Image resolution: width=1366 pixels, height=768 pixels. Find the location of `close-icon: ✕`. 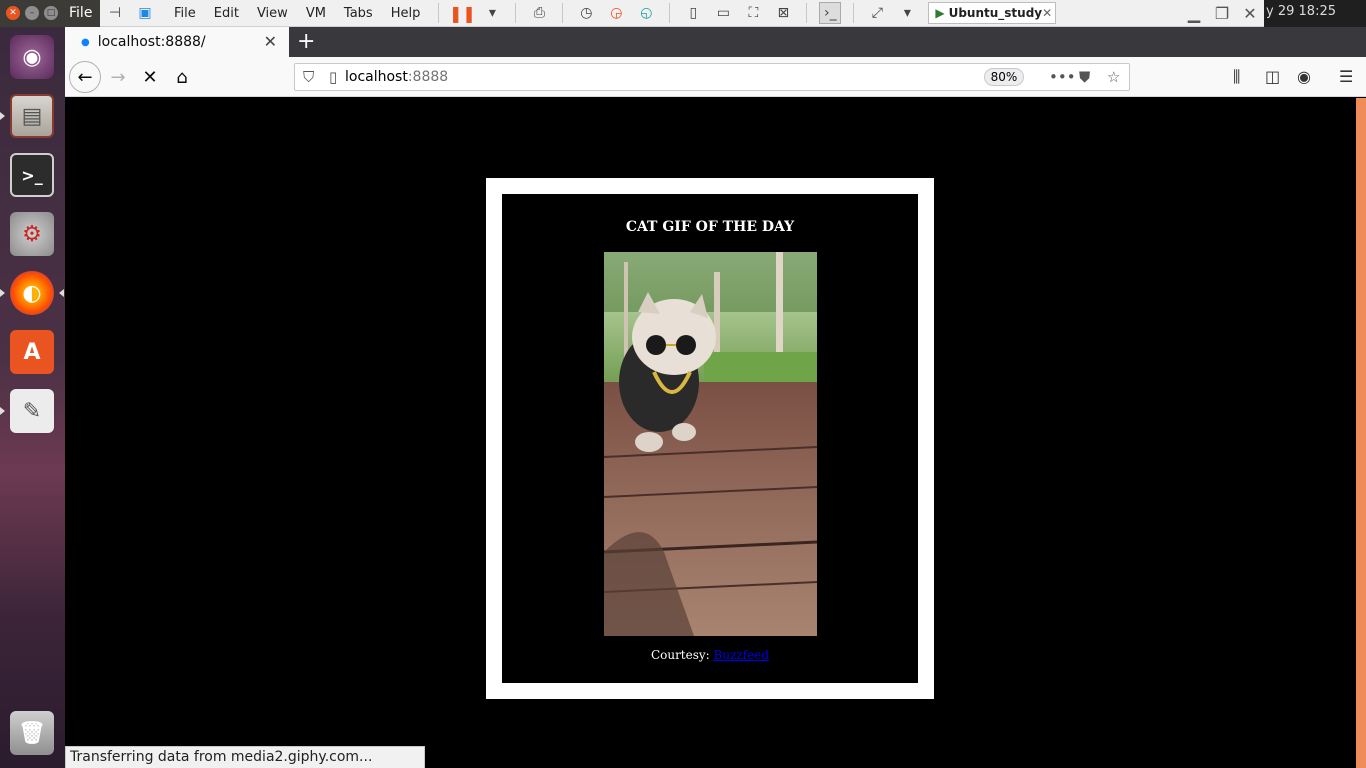

close-icon: ✕ is located at coordinates (1250, 13).